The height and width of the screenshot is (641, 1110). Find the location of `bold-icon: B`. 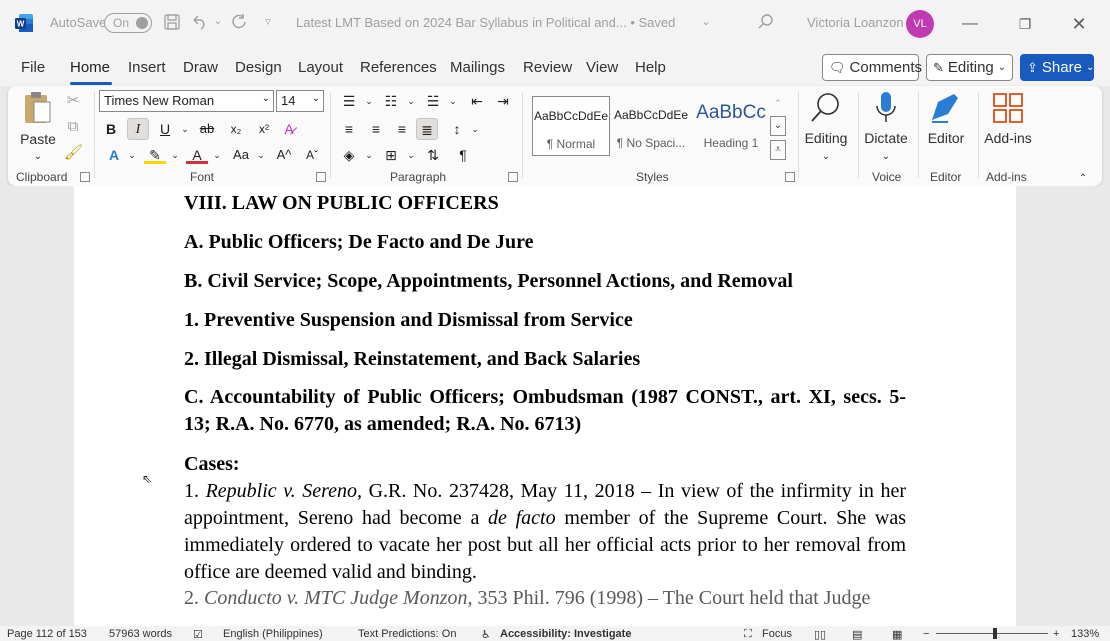

bold-icon: B is located at coordinates (111, 129).